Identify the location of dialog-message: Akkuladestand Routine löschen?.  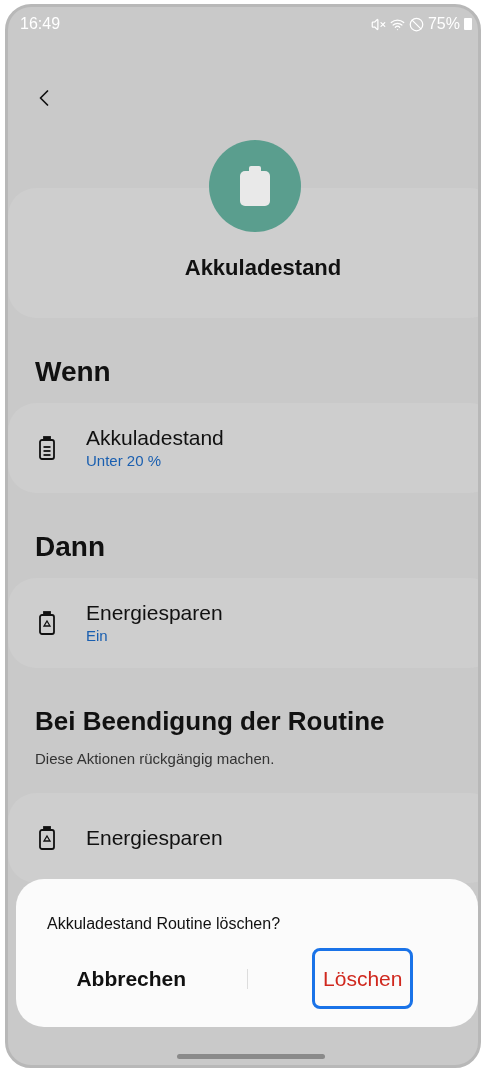
(164, 924).